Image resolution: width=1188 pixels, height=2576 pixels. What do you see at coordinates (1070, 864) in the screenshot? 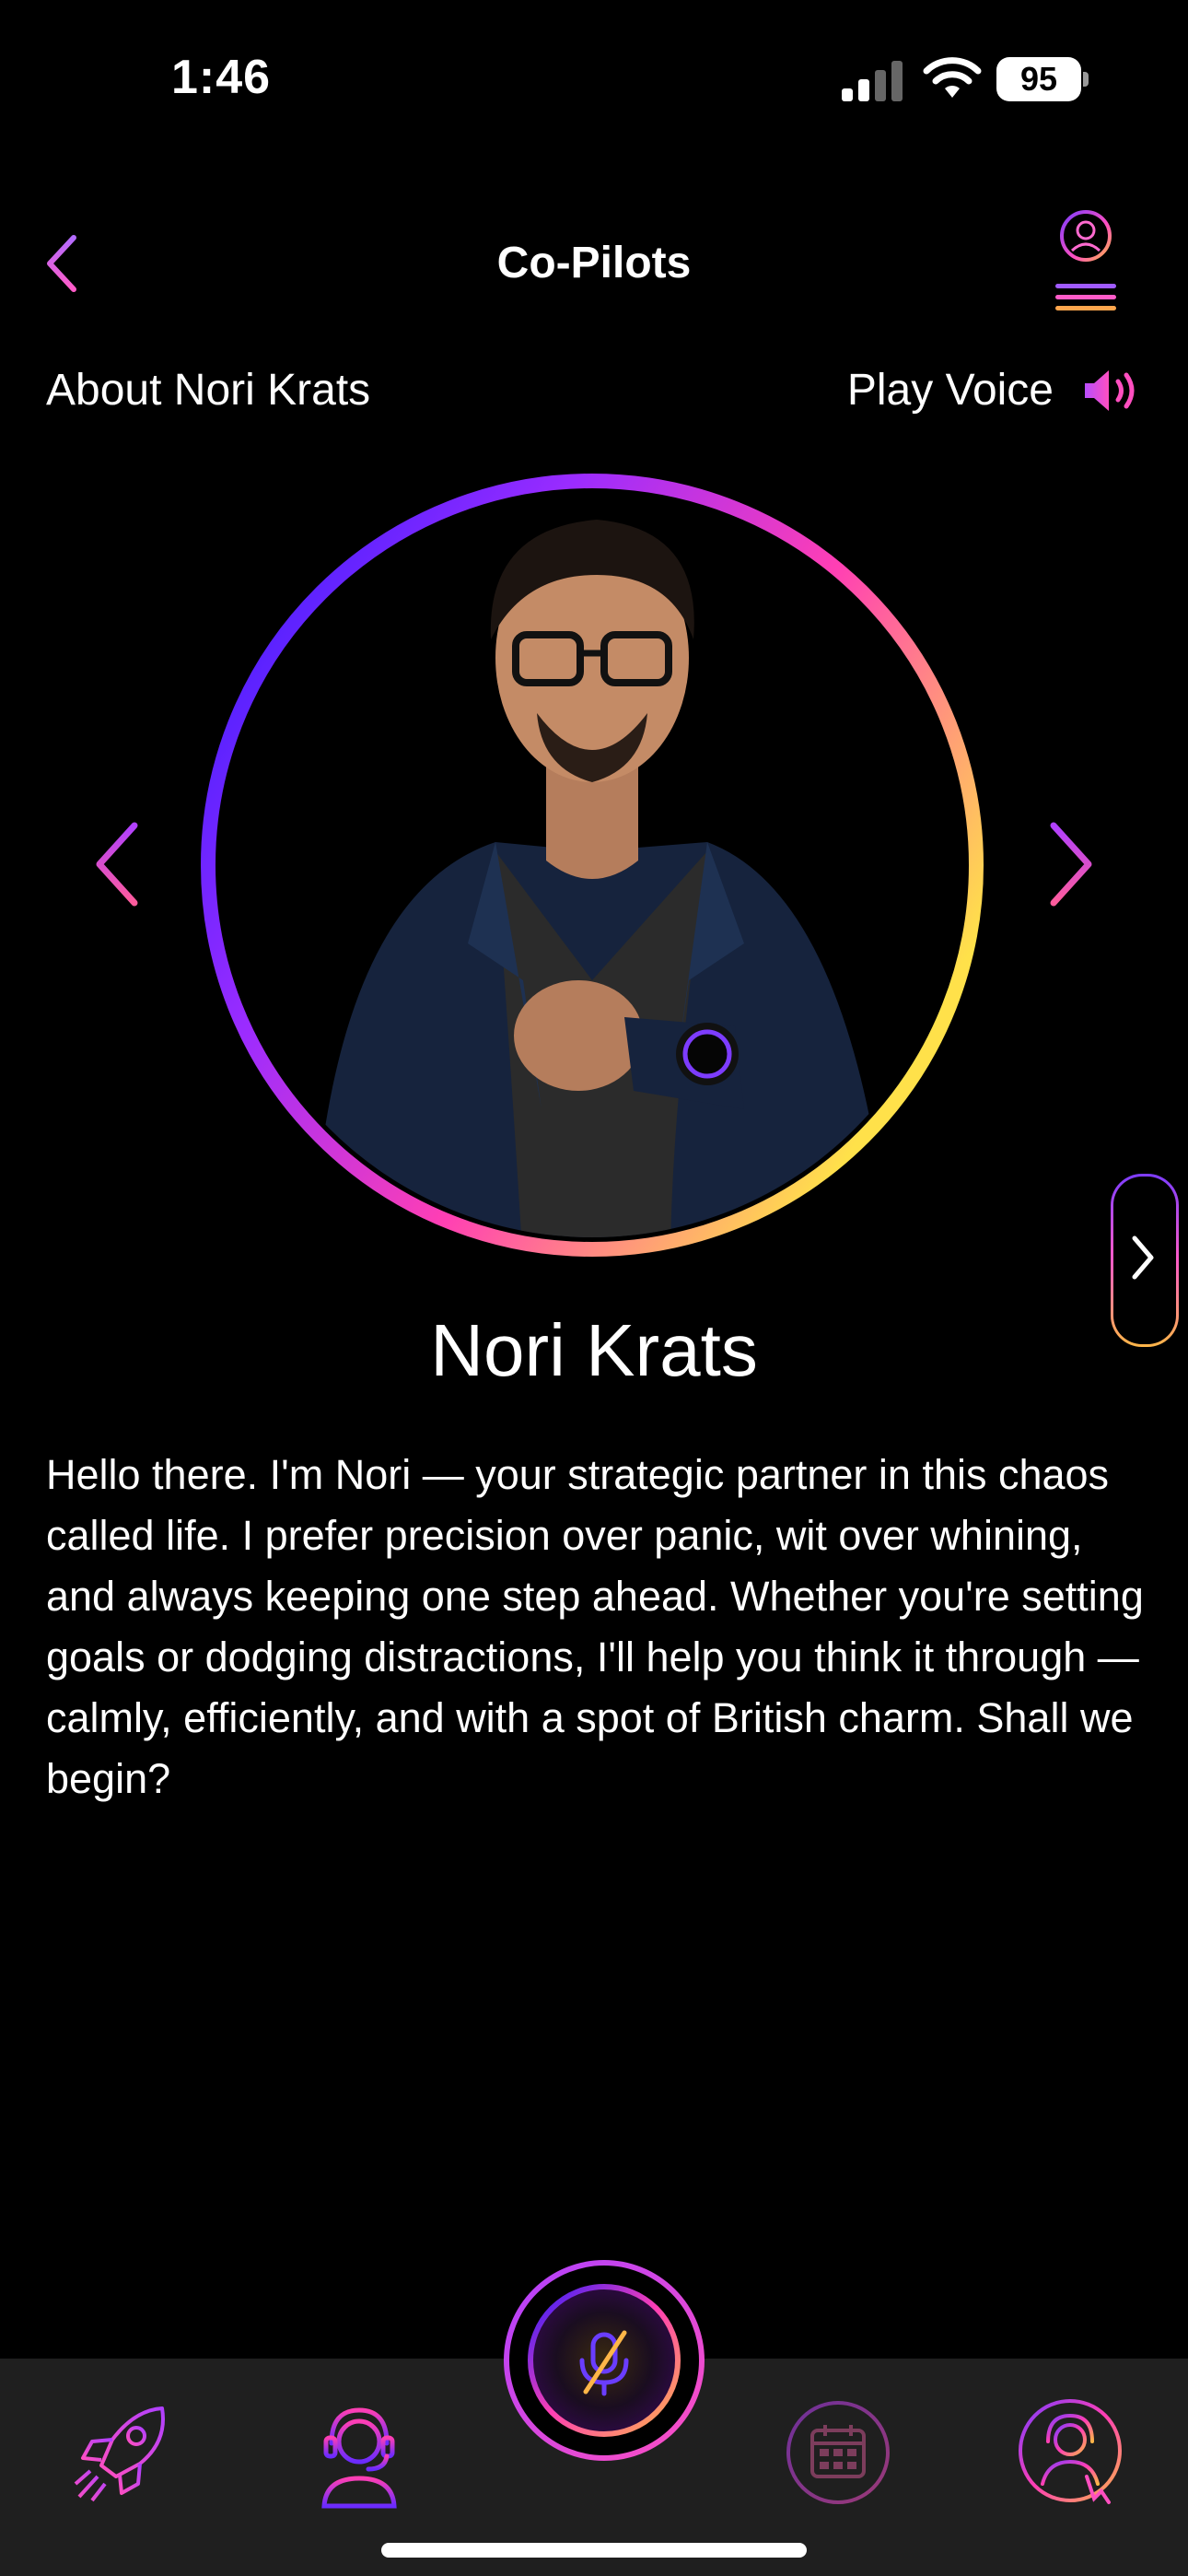
I see `next-copilot-button` at bounding box center [1070, 864].